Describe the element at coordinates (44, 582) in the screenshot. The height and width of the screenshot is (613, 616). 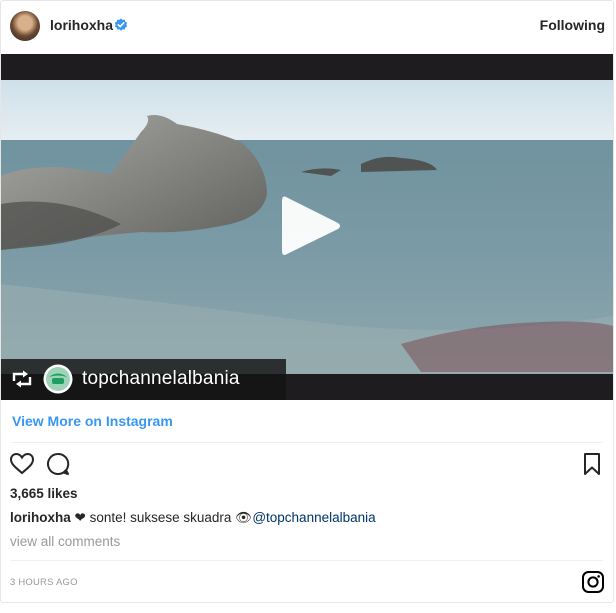
I see `post-timestamp: 3 HOURS AGO` at that location.